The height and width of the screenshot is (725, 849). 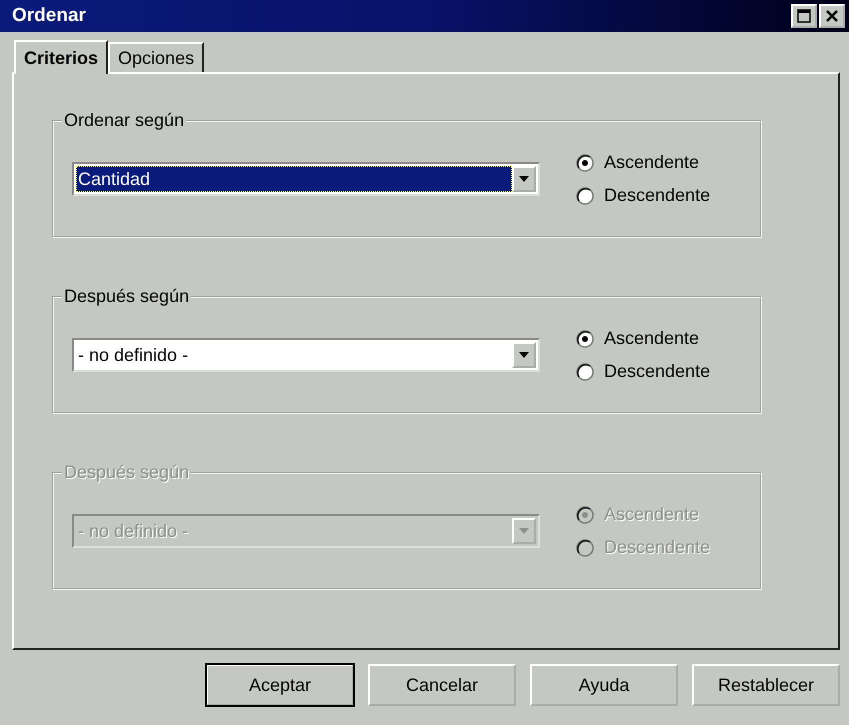 What do you see at coordinates (294, 179) in the screenshot?
I see `dropdown-value: Cantidad` at bounding box center [294, 179].